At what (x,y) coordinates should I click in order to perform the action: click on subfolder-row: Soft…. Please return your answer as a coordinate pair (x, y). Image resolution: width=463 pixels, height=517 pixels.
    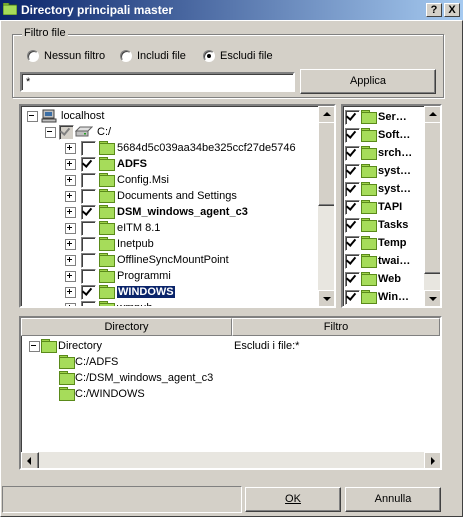
    Looking at the image, I should click on (383, 135).